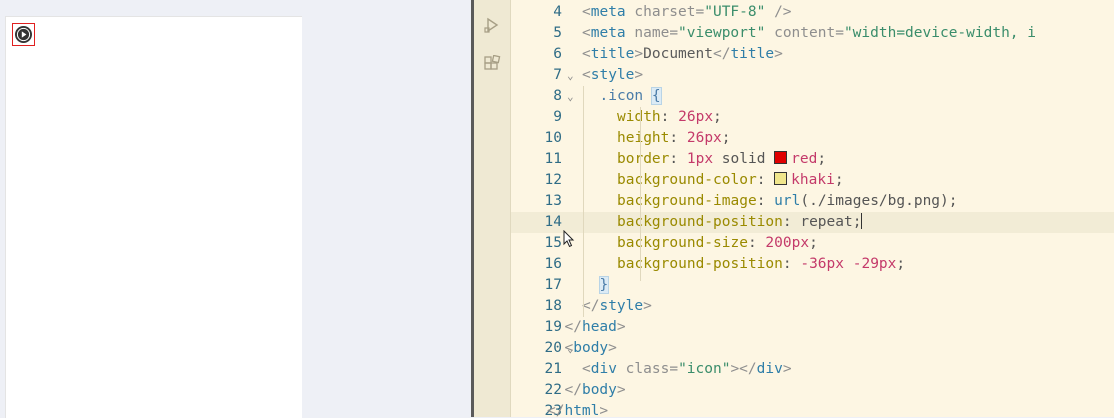 The height and width of the screenshot is (418, 1114). I want to click on code-text: background-color: khaki;, so click(730, 180).